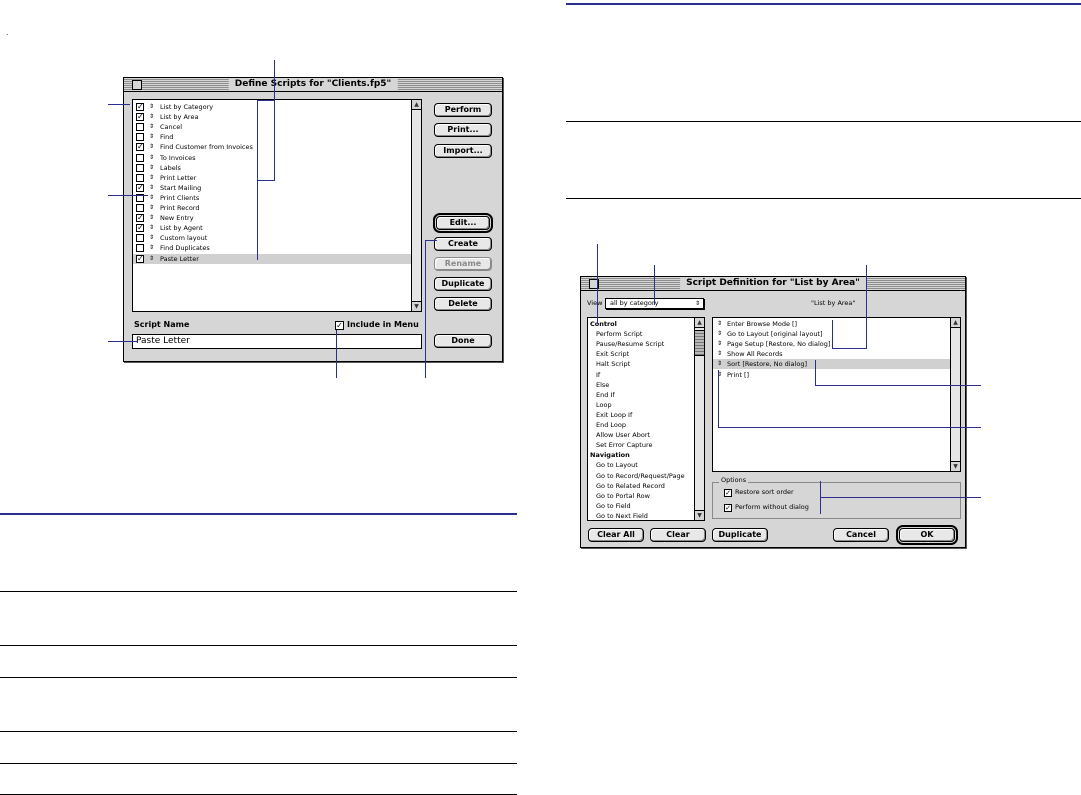 The width and height of the screenshot is (1081, 795). I want to click on script-row: ⇕ To Invoices, so click(272, 158).